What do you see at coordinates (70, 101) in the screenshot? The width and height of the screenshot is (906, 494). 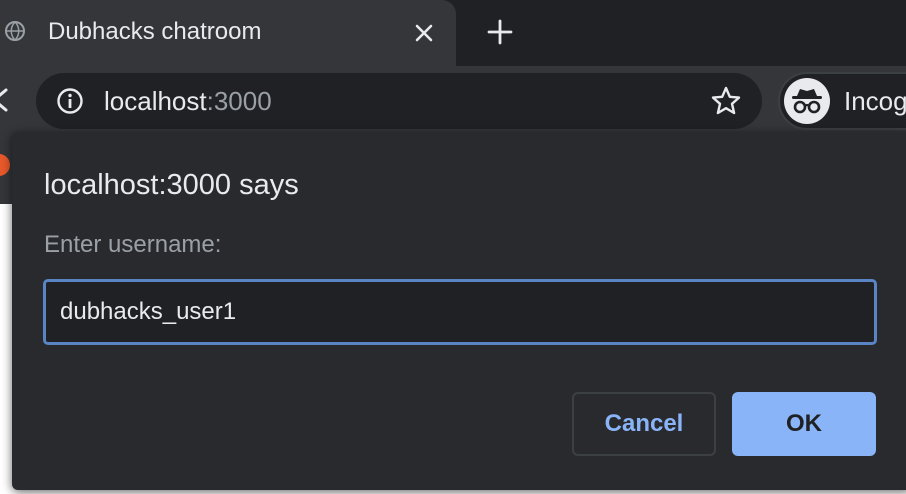 I see `info-icon` at bounding box center [70, 101].